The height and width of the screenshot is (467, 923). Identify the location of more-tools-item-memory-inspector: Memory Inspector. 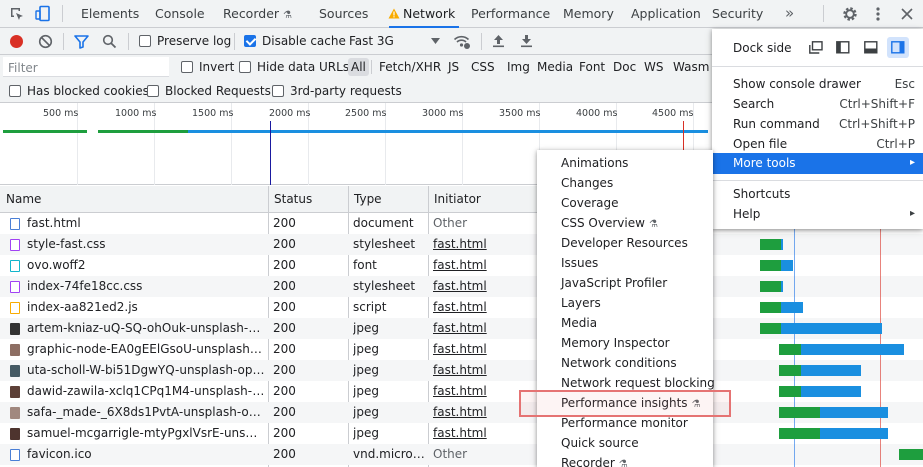
(615, 343).